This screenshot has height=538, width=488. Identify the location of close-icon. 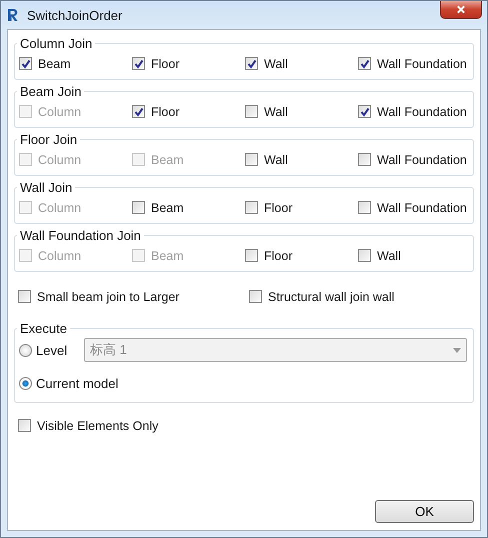
(461, 9).